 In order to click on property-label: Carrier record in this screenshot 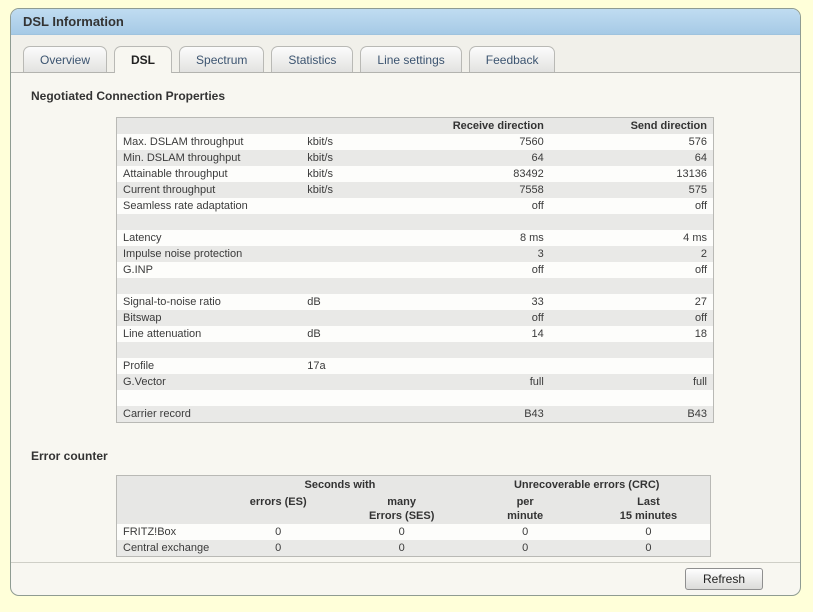, I will do `click(157, 414)`.